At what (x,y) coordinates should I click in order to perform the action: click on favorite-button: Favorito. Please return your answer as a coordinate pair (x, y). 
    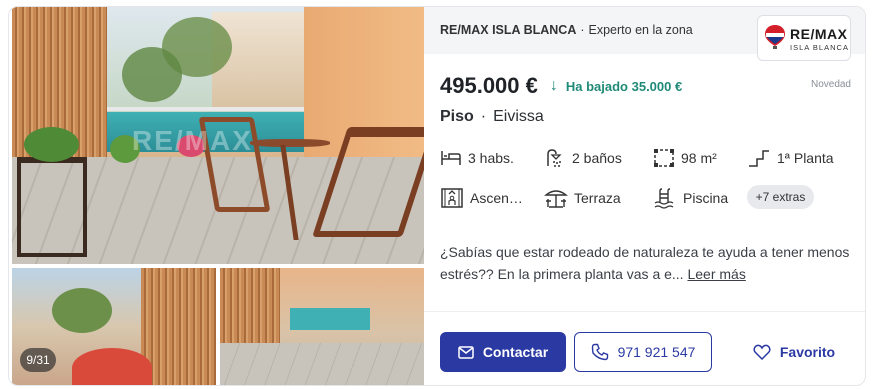
    Looking at the image, I should click on (794, 352).